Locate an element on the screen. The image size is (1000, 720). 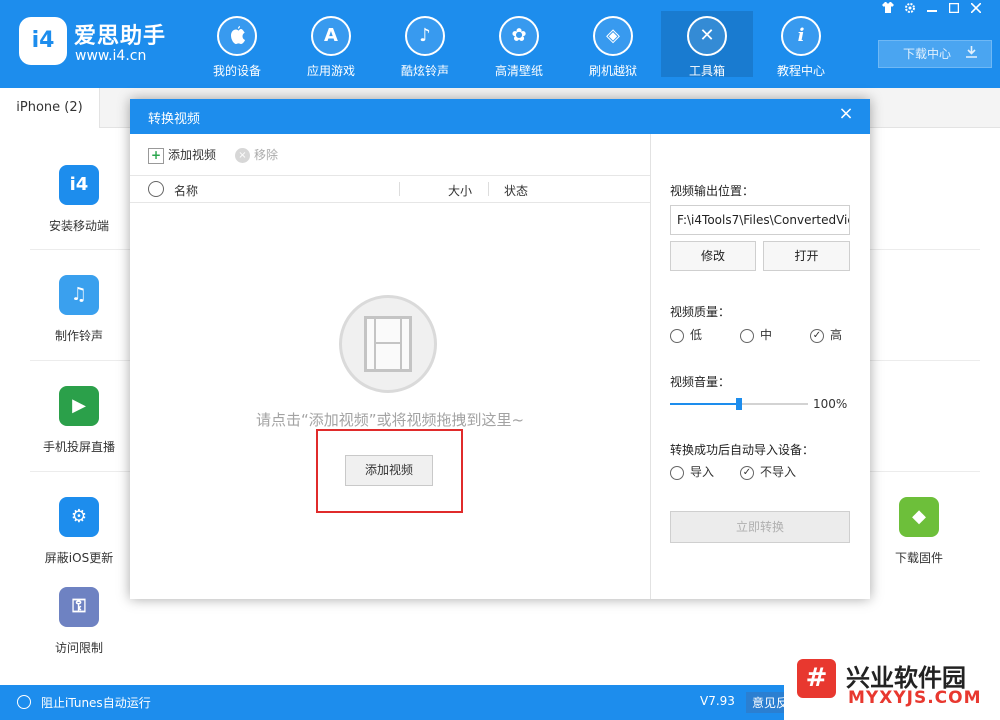
volume-slider is located at coordinates (739, 404).